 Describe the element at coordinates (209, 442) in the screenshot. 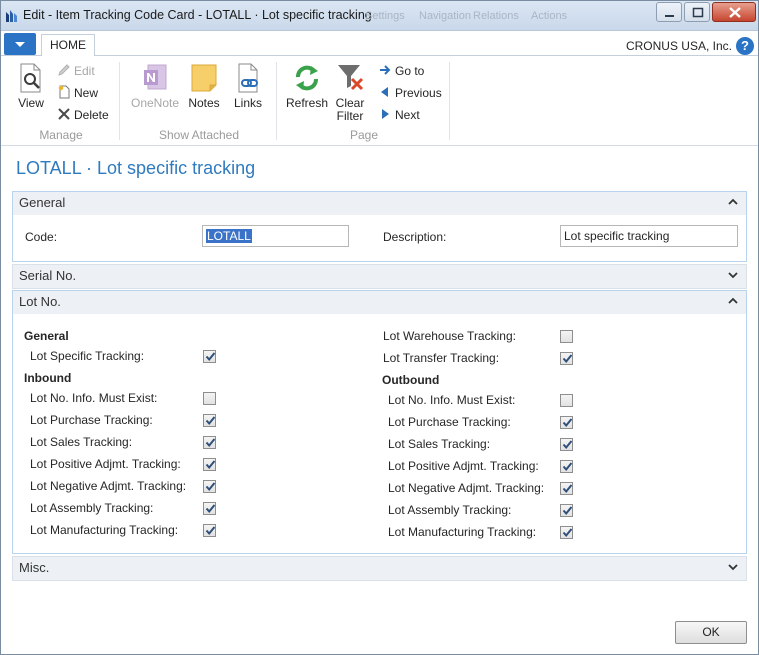

I see `inbound-lot-sales-tracking-checkbox` at that location.